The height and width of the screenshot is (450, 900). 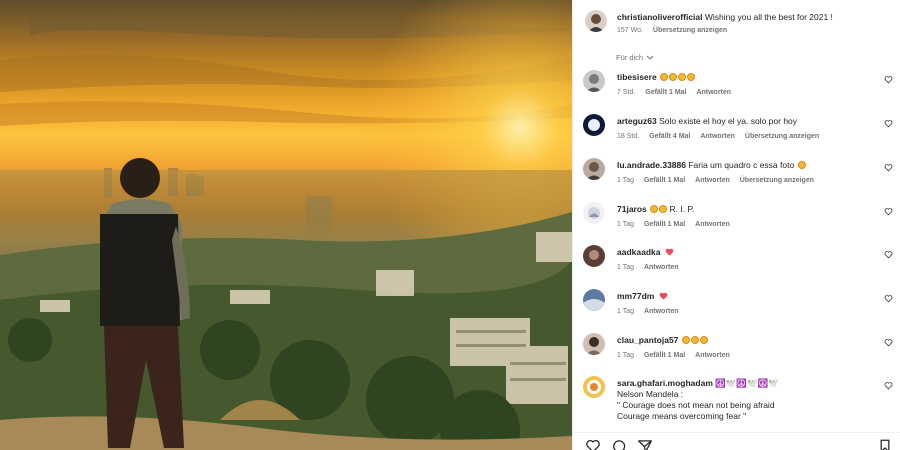 I want to click on comment-text: R. I. P., so click(x=682, y=209).